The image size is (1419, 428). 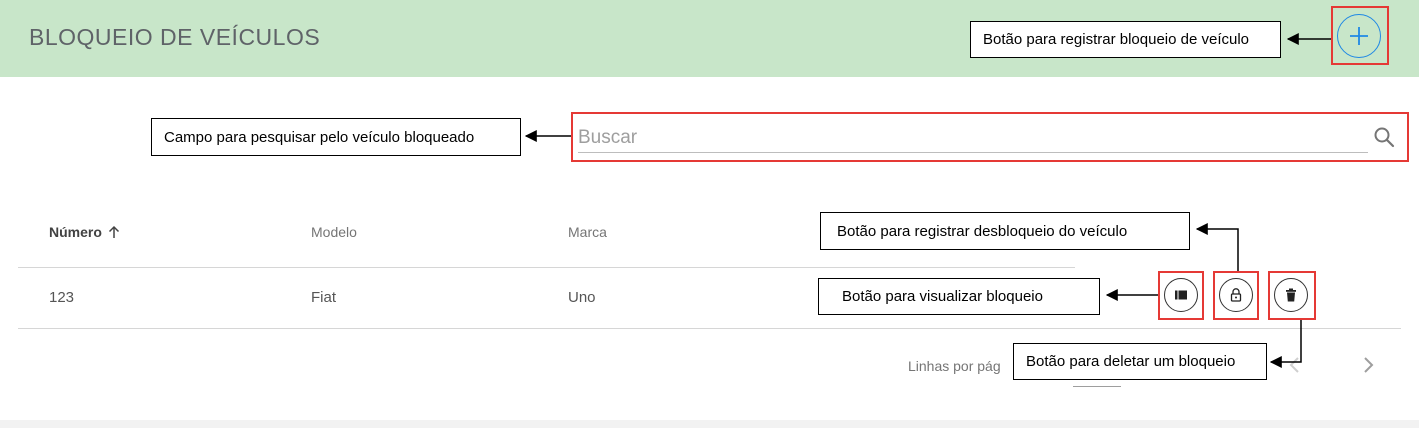 What do you see at coordinates (990, 137) in the screenshot?
I see `search-highlight` at bounding box center [990, 137].